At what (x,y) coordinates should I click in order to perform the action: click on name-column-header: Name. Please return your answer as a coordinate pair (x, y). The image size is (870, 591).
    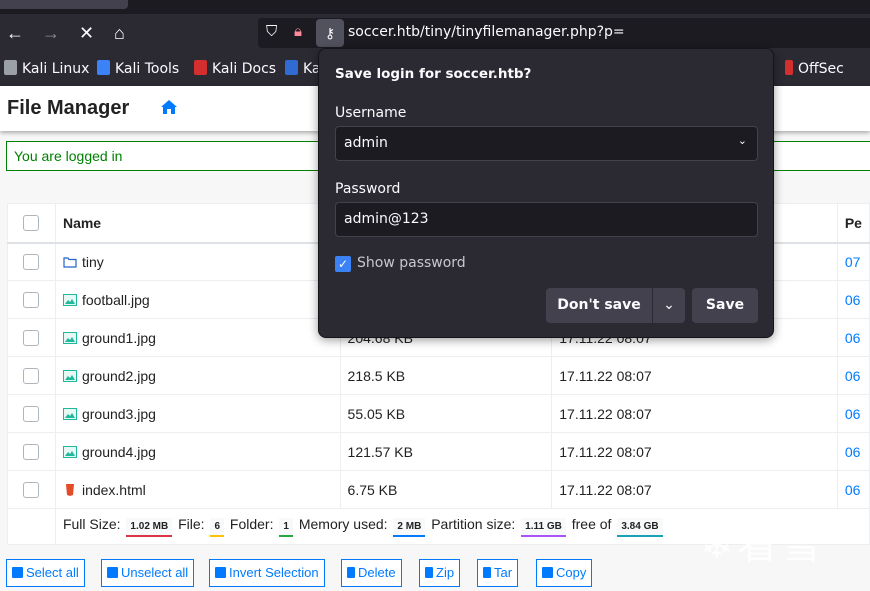
    Looking at the image, I should click on (197, 223).